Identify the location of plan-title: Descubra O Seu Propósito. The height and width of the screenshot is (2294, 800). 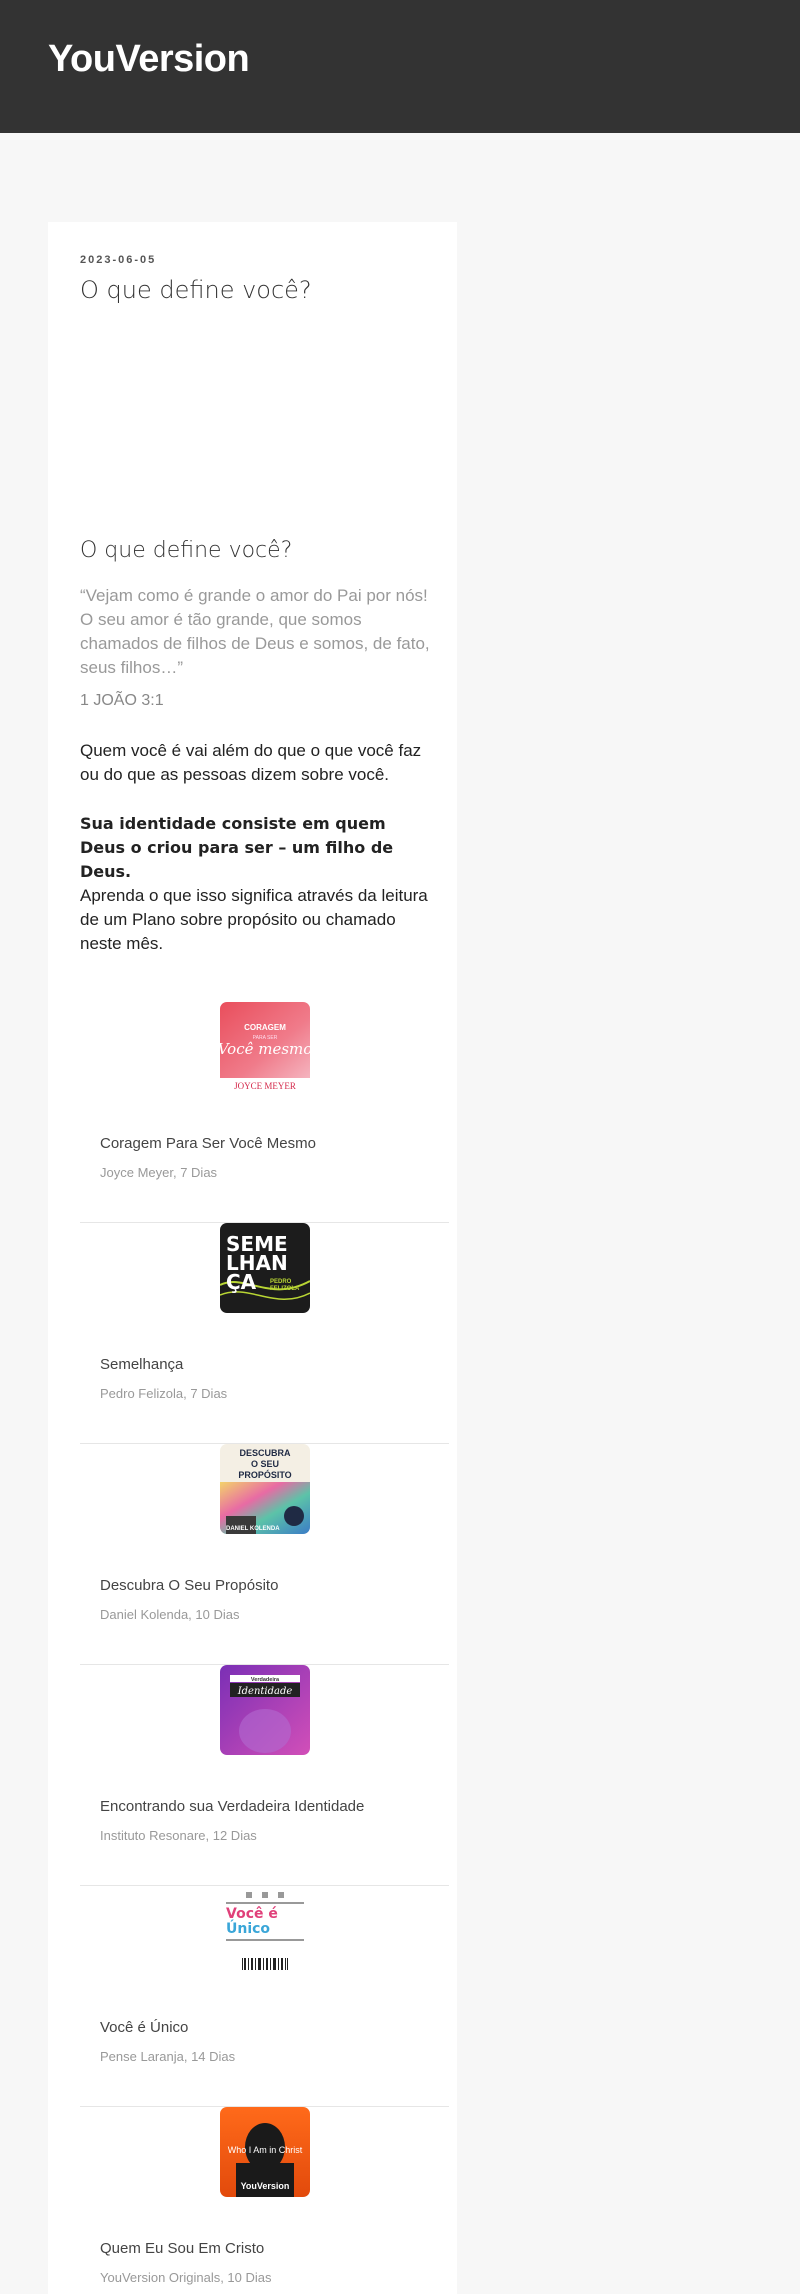
(189, 1585).